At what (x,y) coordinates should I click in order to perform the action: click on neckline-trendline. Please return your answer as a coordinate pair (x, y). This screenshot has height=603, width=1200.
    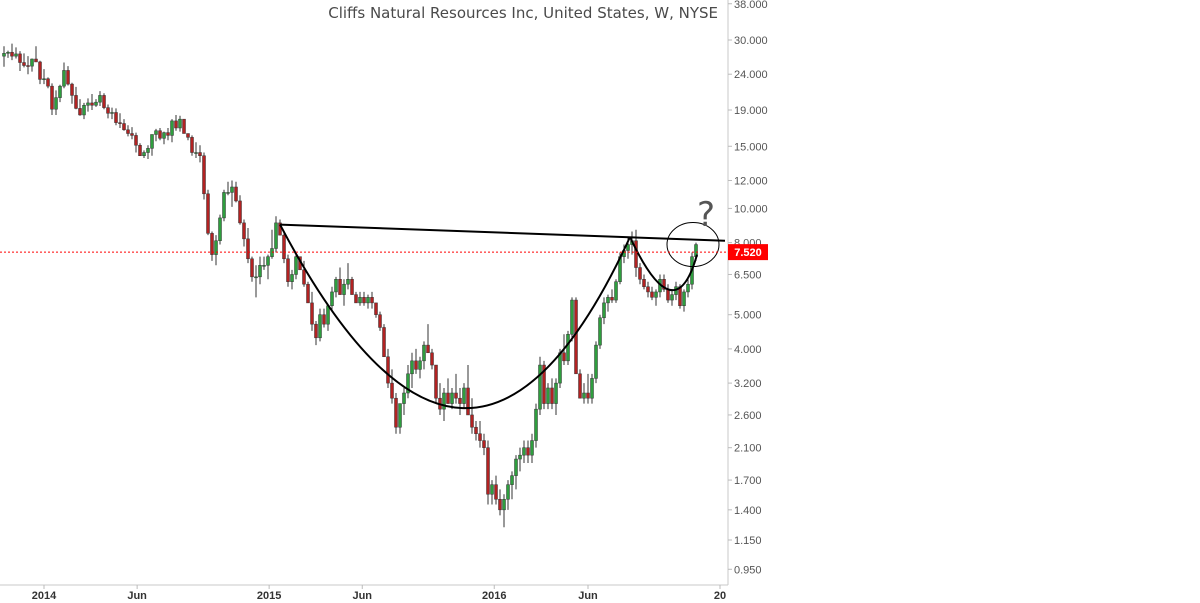
    Looking at the image, I should click on (502, 232).